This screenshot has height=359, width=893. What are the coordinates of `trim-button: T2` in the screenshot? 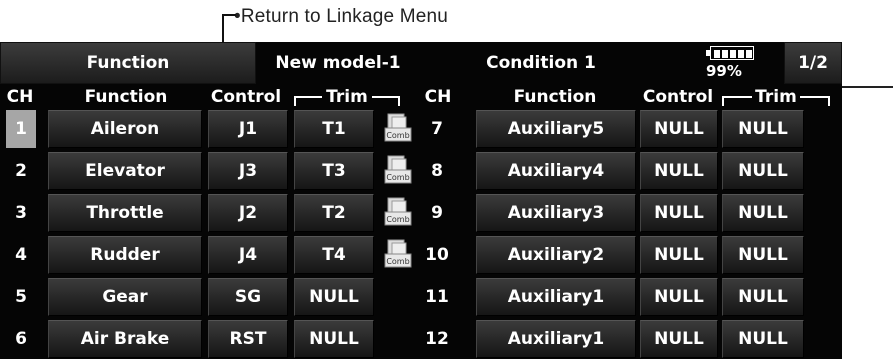 It's located at (334, 213).